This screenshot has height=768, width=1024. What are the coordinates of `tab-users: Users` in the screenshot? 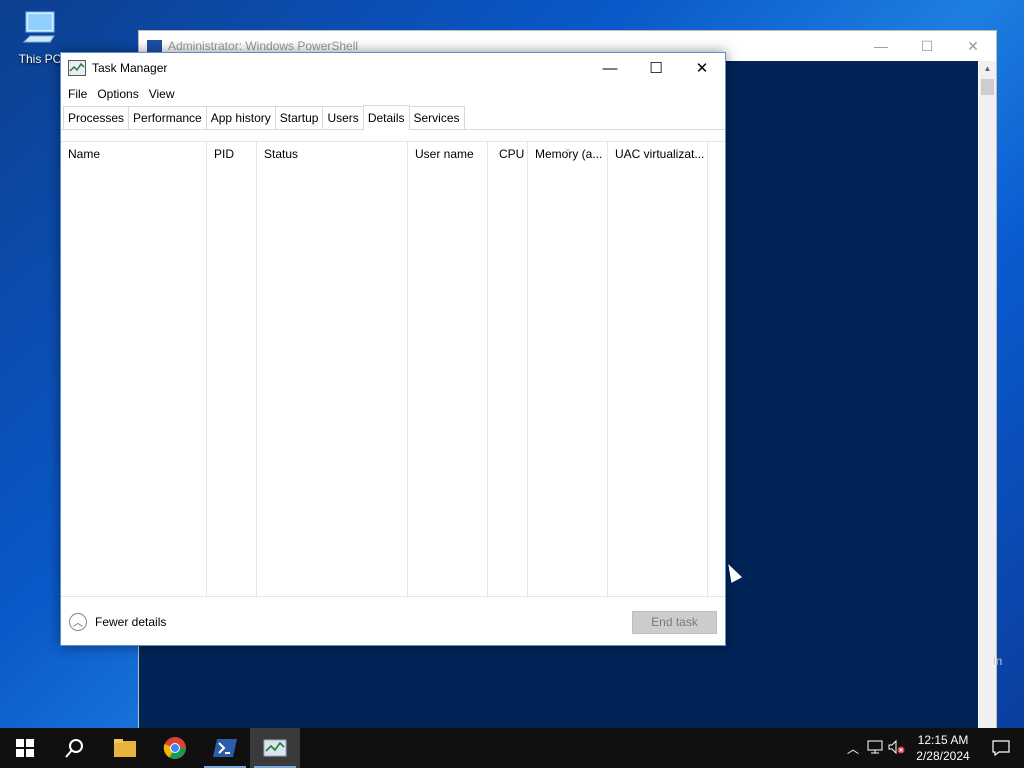 It's located at (343, 117).